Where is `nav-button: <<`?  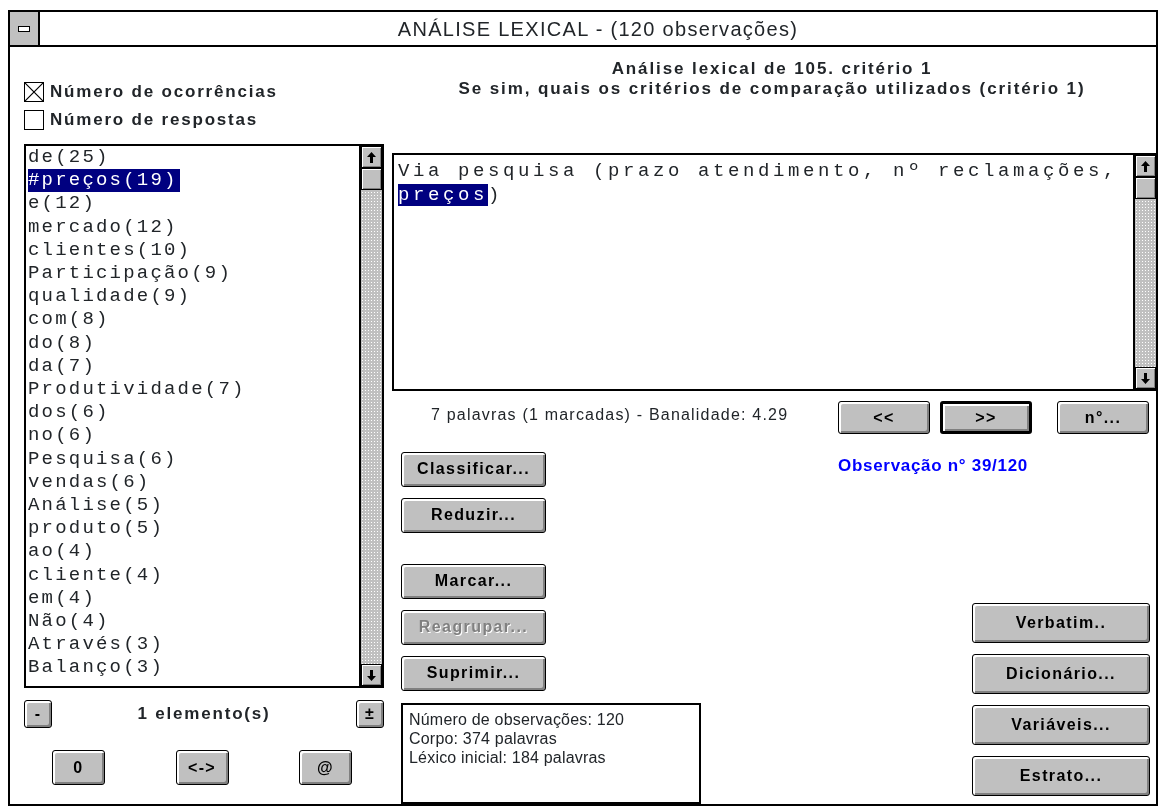 nav-button: << is located at coordinates (884, 417).